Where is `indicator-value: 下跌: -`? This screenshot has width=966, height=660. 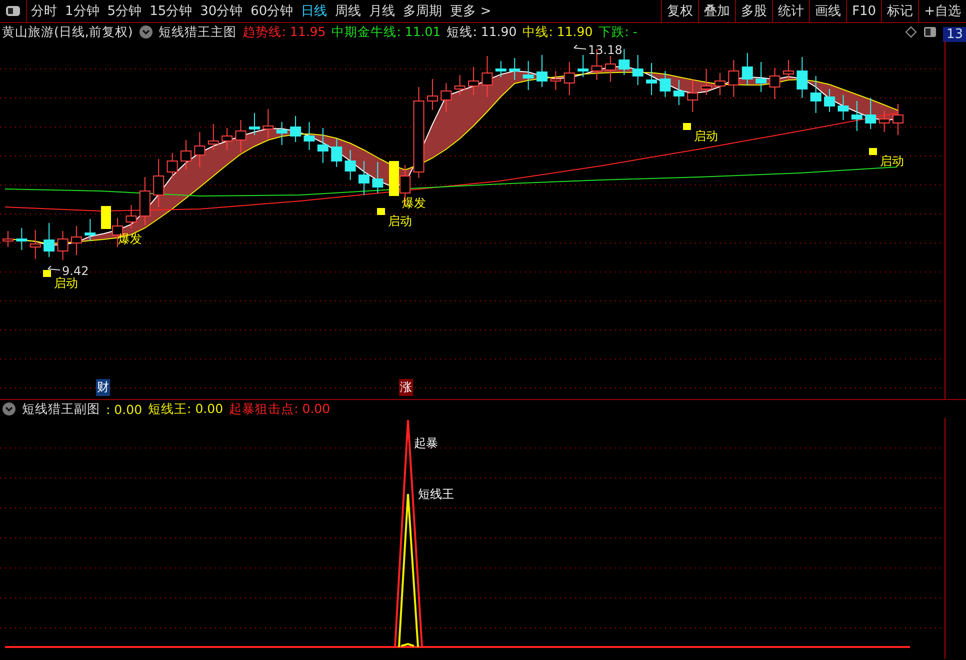
indicator-value: 下跌: - is located at coordinates (618, 32).